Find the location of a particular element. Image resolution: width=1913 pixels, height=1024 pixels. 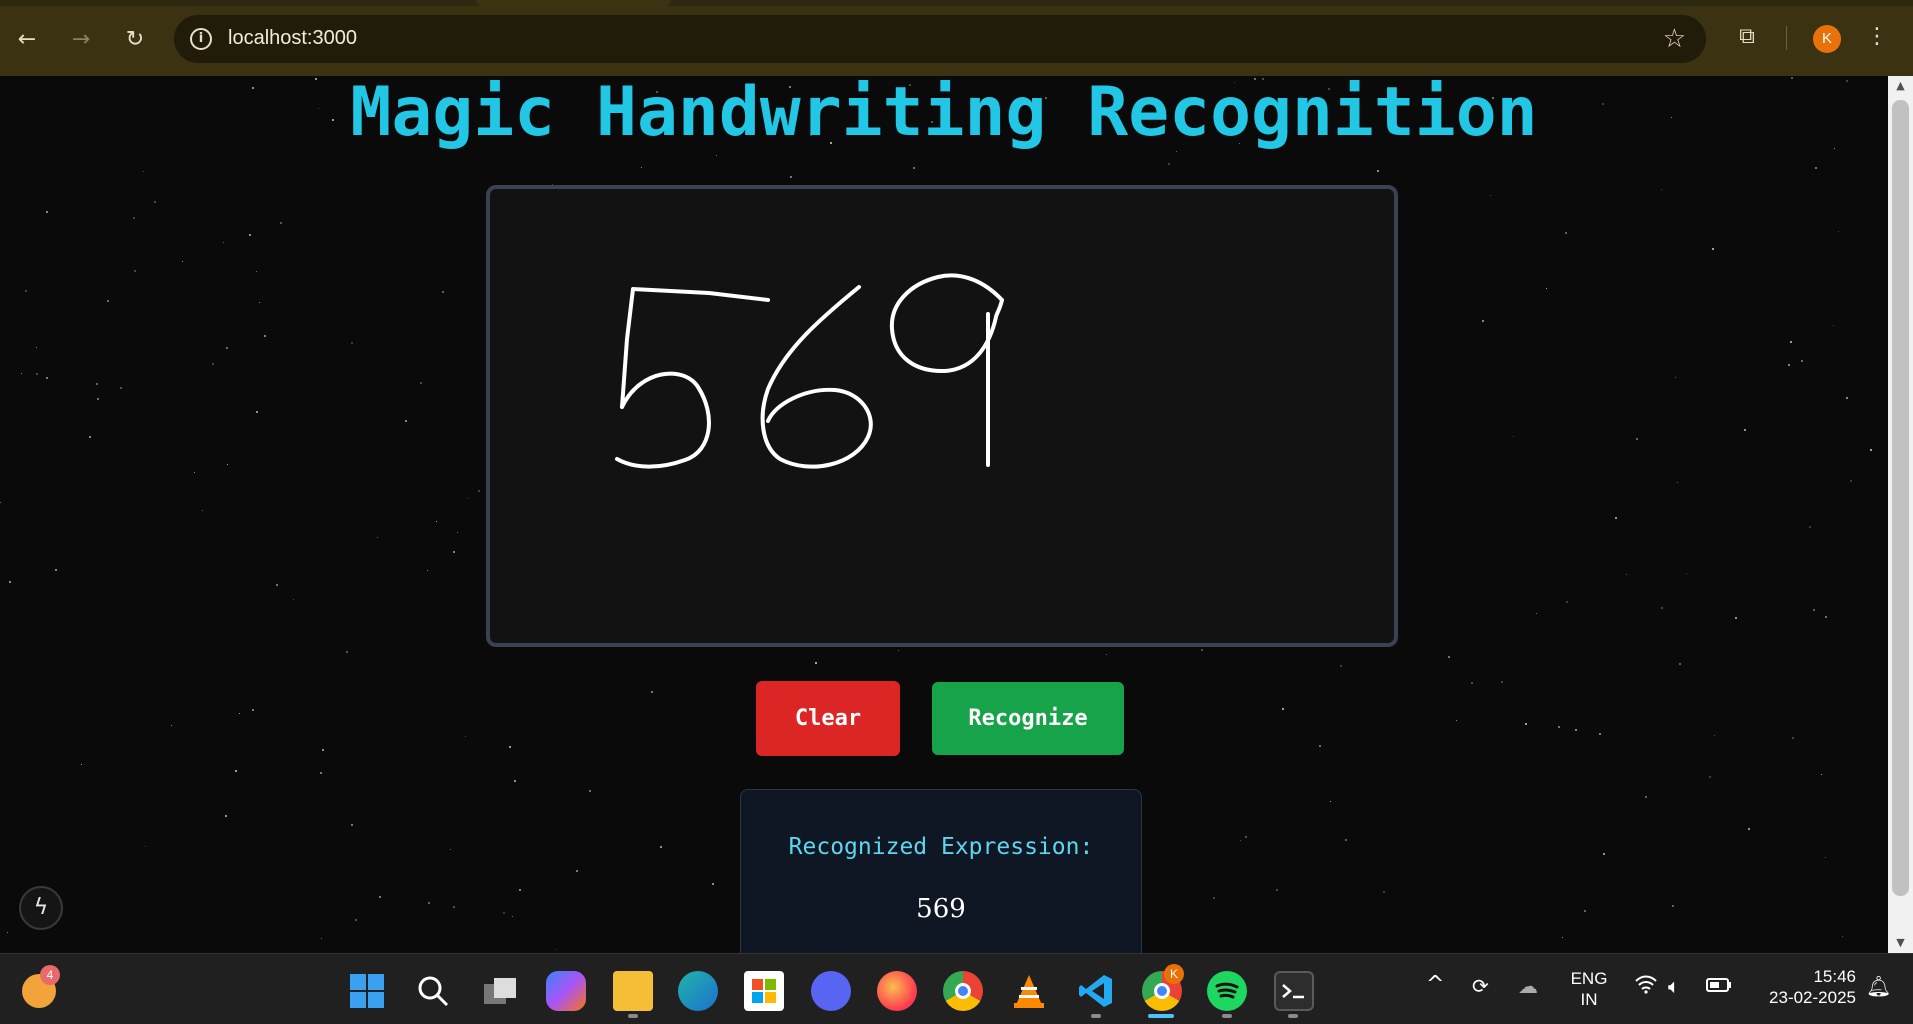

sync-icon: ⟳ is located at coordinates (1480, 986).